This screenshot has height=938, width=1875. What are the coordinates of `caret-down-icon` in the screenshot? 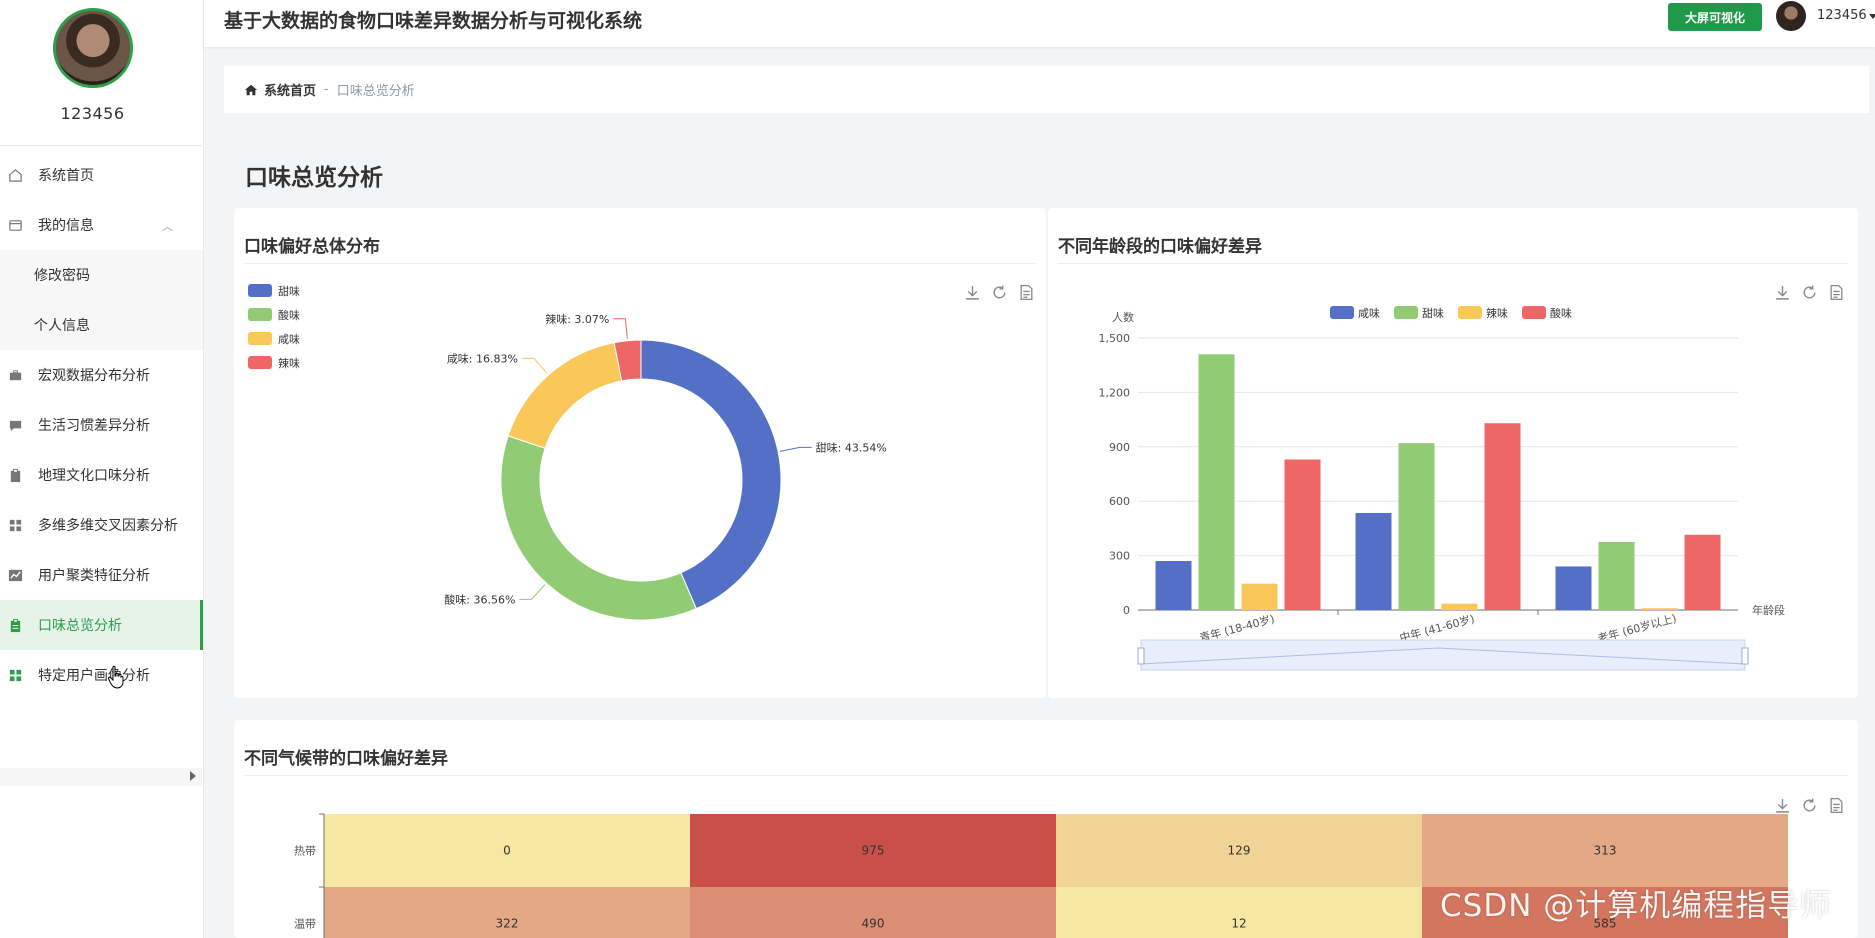 It's located at (1872, 16).